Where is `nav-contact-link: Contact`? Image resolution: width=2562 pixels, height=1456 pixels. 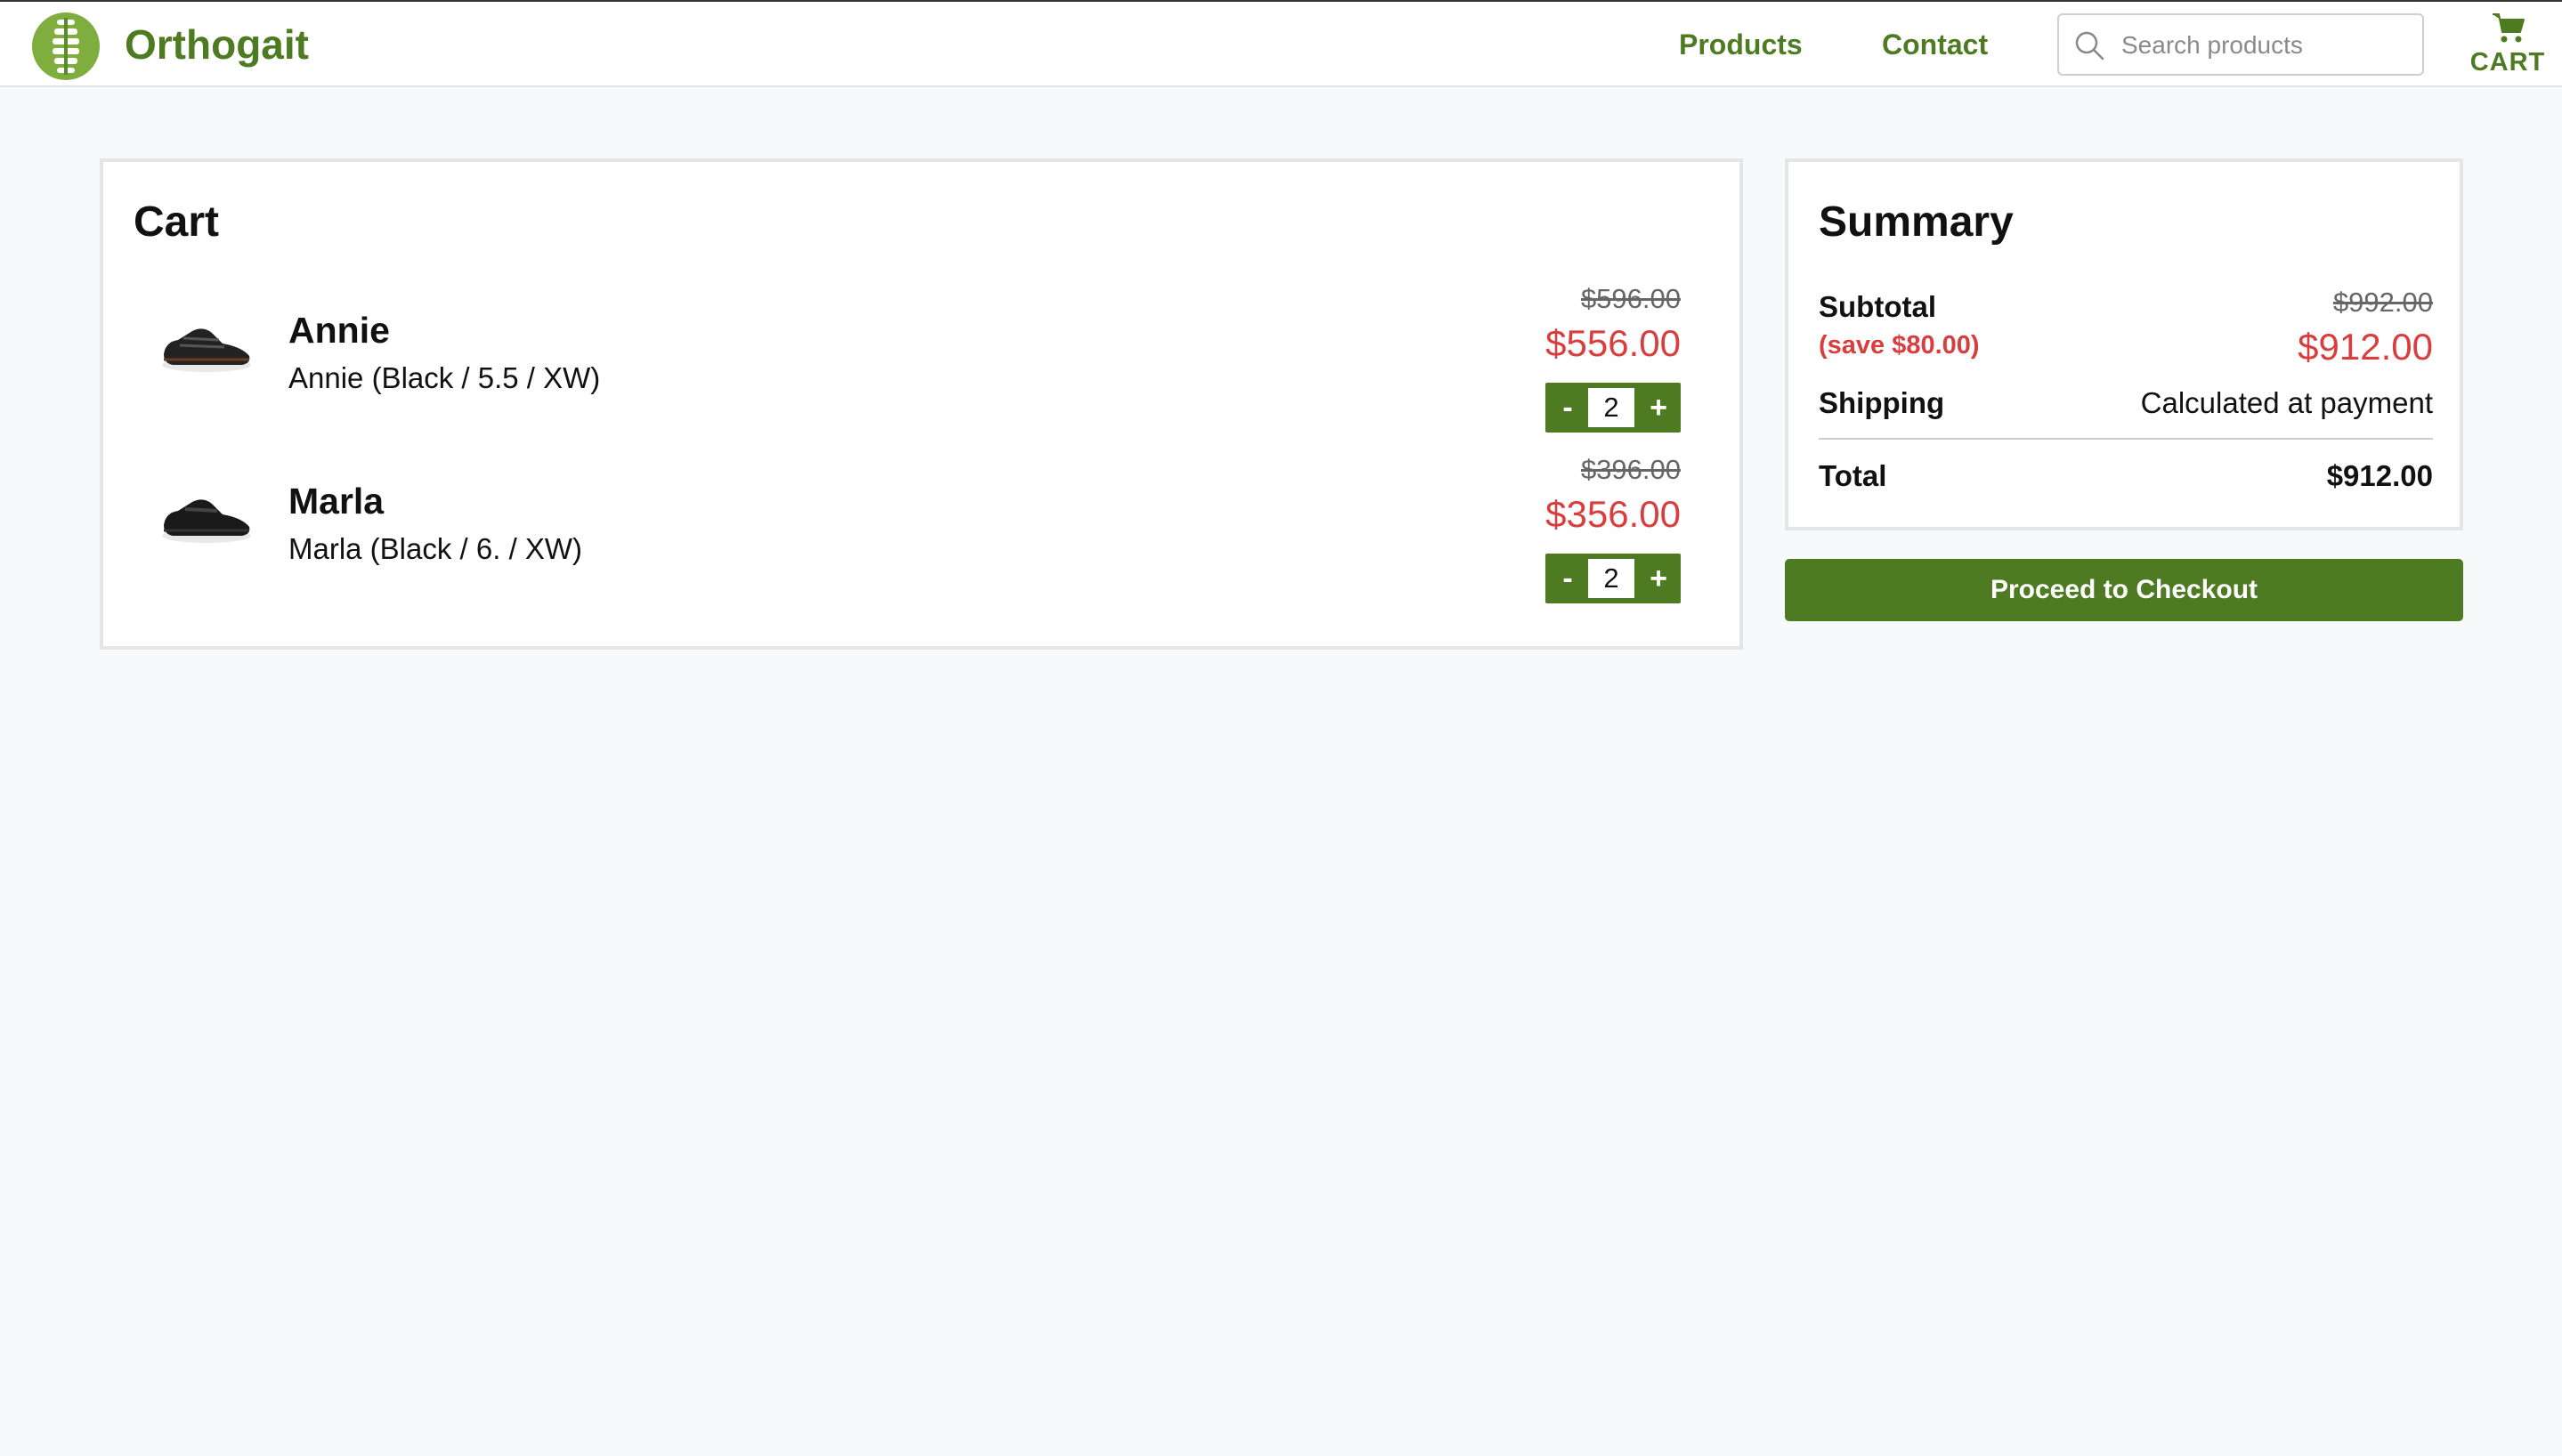
nav-contact-link: Contact is located at coordinates (1935, 44).